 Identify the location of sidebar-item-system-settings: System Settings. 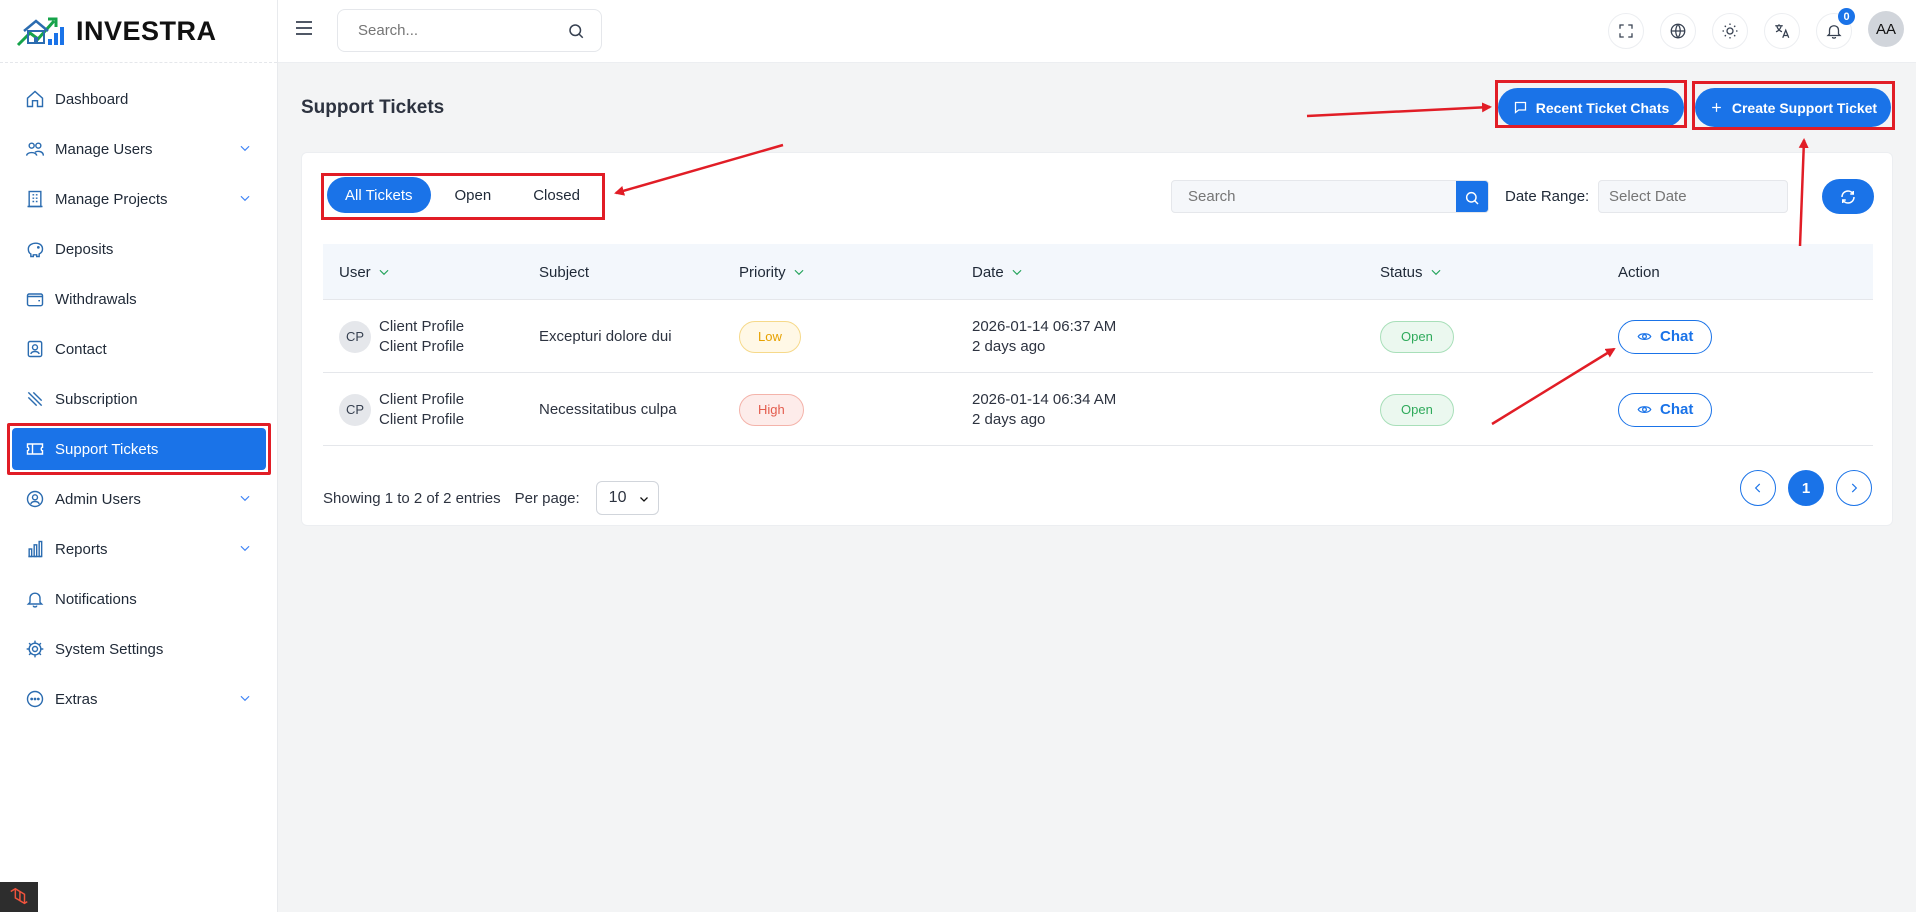
(139, 649).